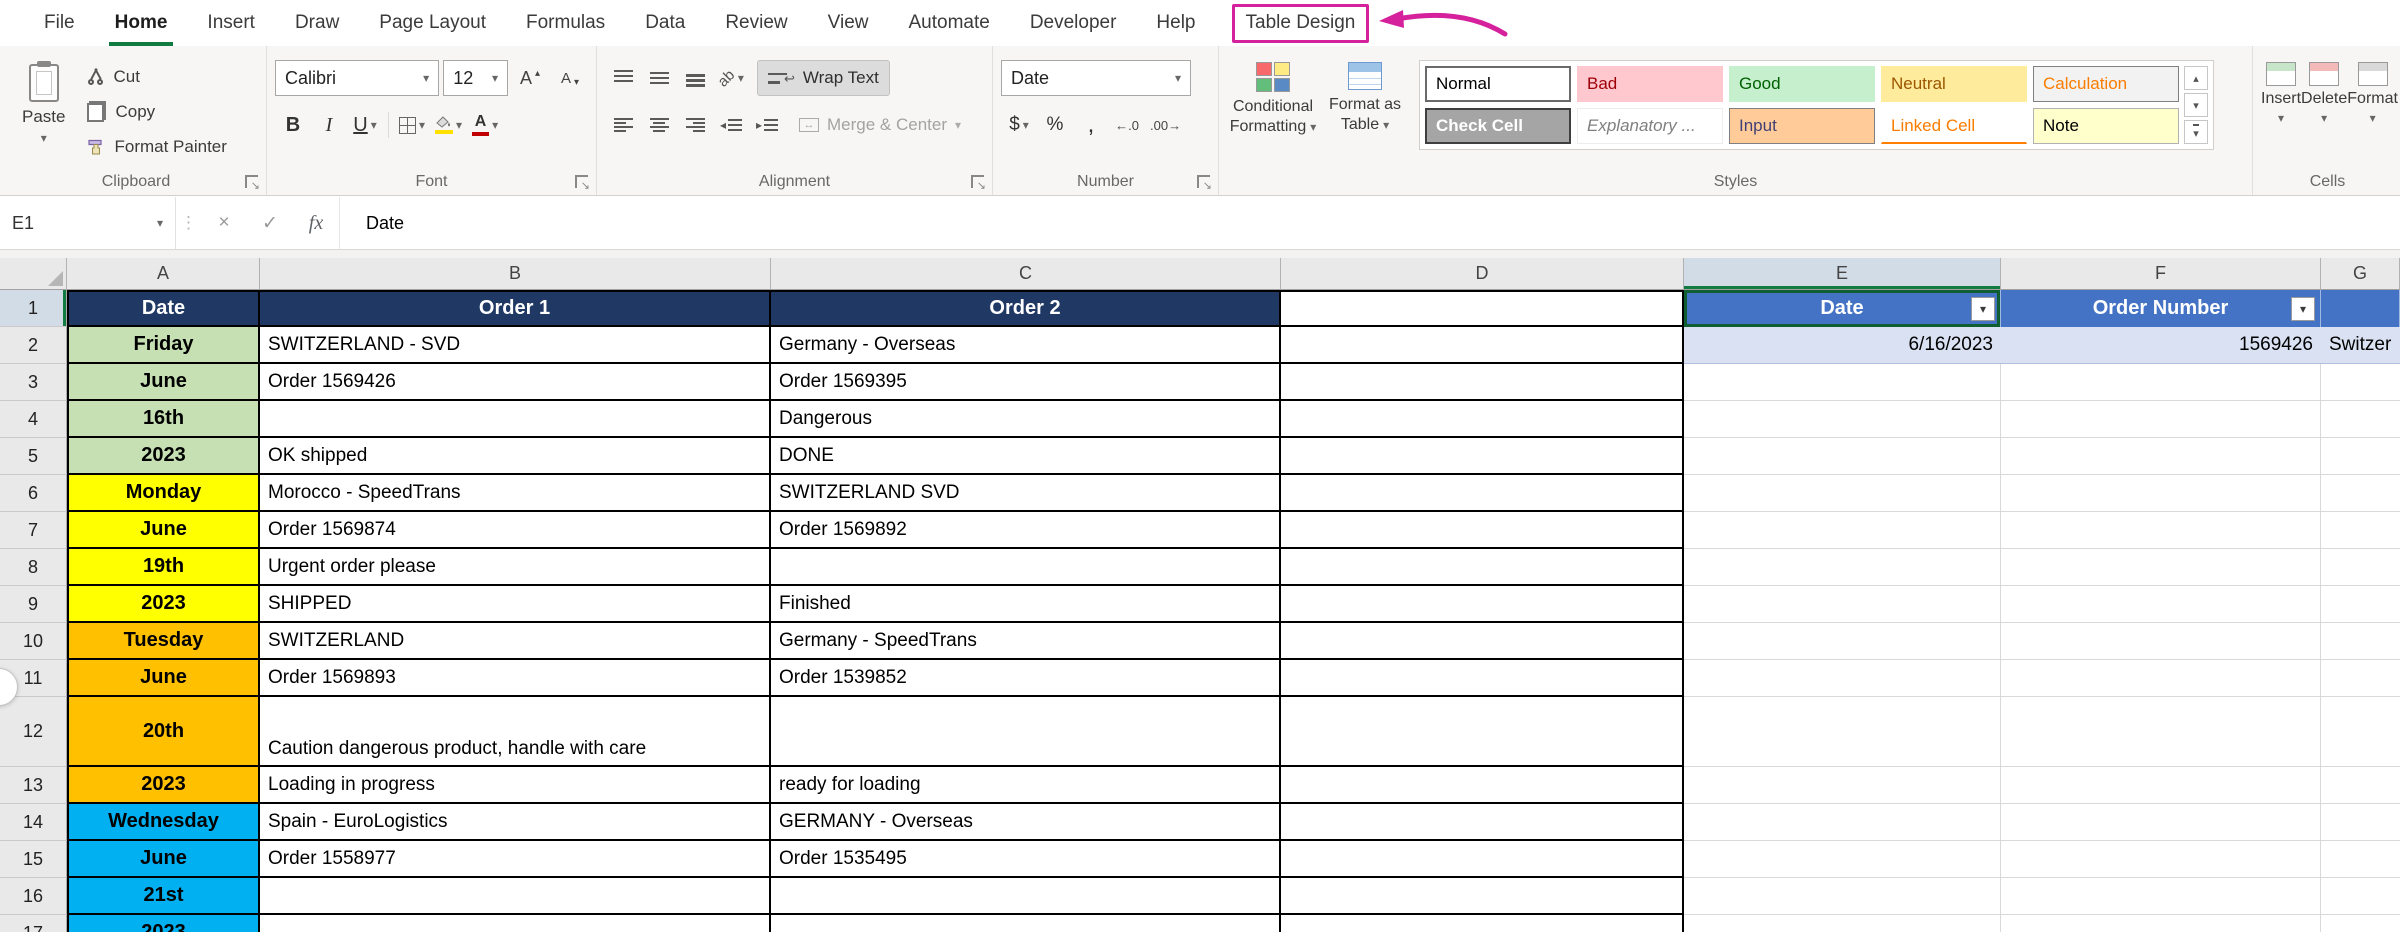 Image resolution: width=2400 pixels, height=932 pixels. Describe the element at coordinates (1802, 126) in the screenshot. I see `cell-style-input: Input` at that location.